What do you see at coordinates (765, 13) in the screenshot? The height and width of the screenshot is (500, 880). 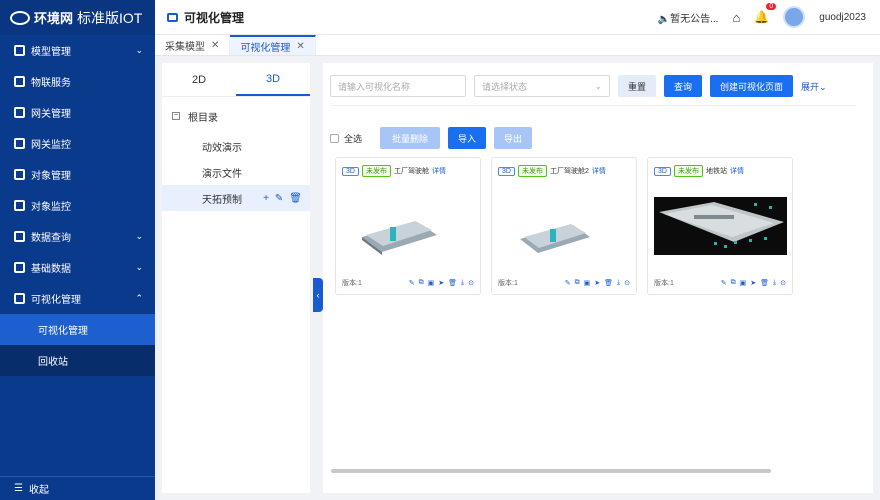 I see `bell-icon: 🔔 0` at bounding box center [765, 13].